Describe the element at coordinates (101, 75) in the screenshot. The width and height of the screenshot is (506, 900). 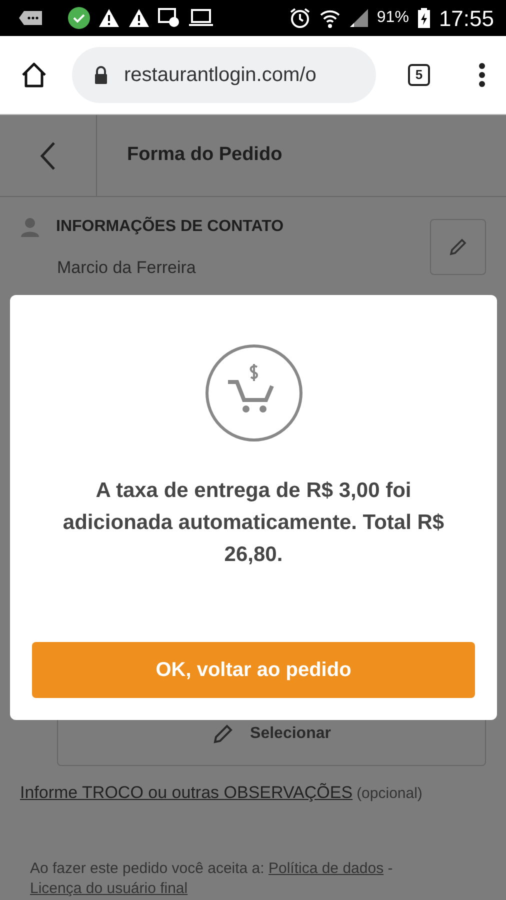
I see `lock-icon` at that location.